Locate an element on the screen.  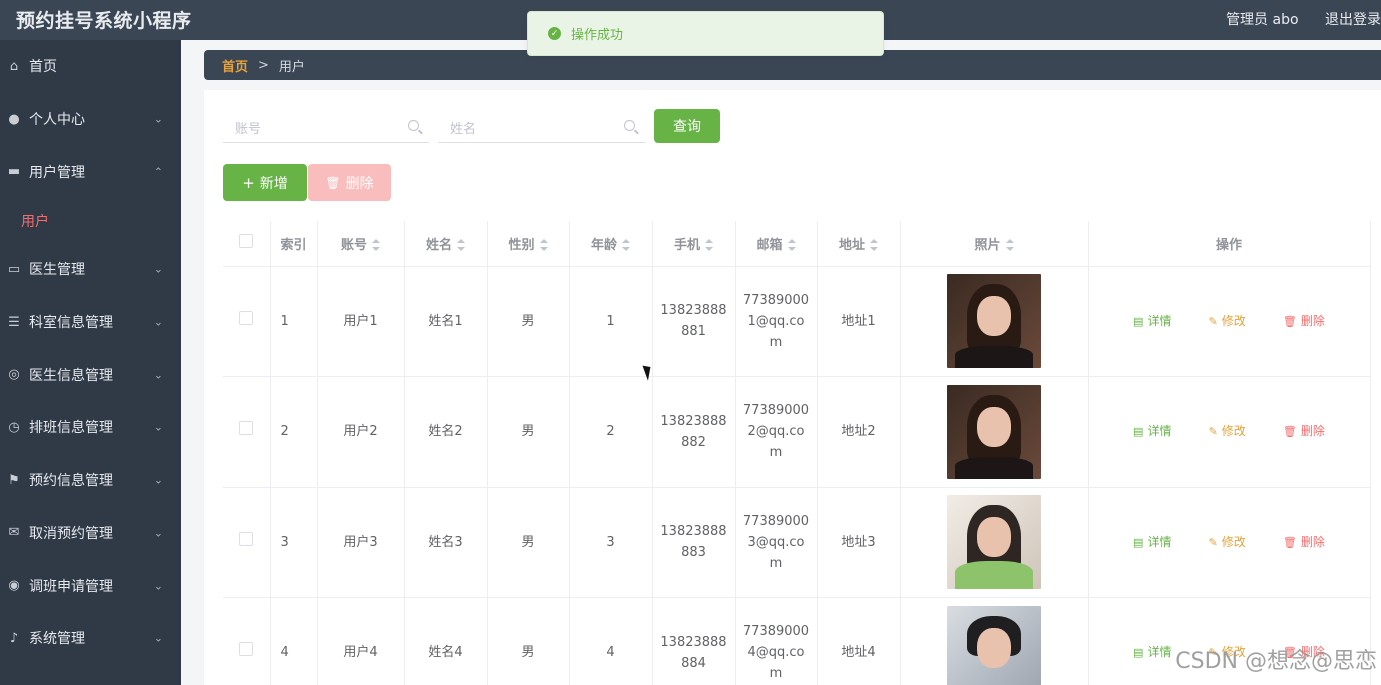
column-header-email: 邮箱 is located at coordinates (776, 244).